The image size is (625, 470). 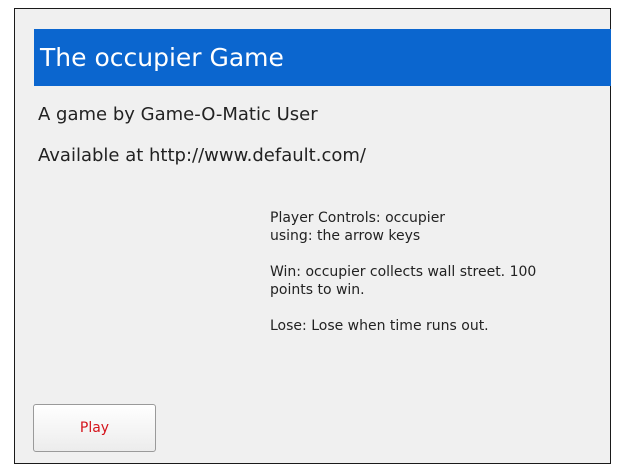 What do you see at coordinates (403, 272) in the screenshot?
I see `win-line: Win: occupier collects wall street. 100` at bounding box center [403, 272].